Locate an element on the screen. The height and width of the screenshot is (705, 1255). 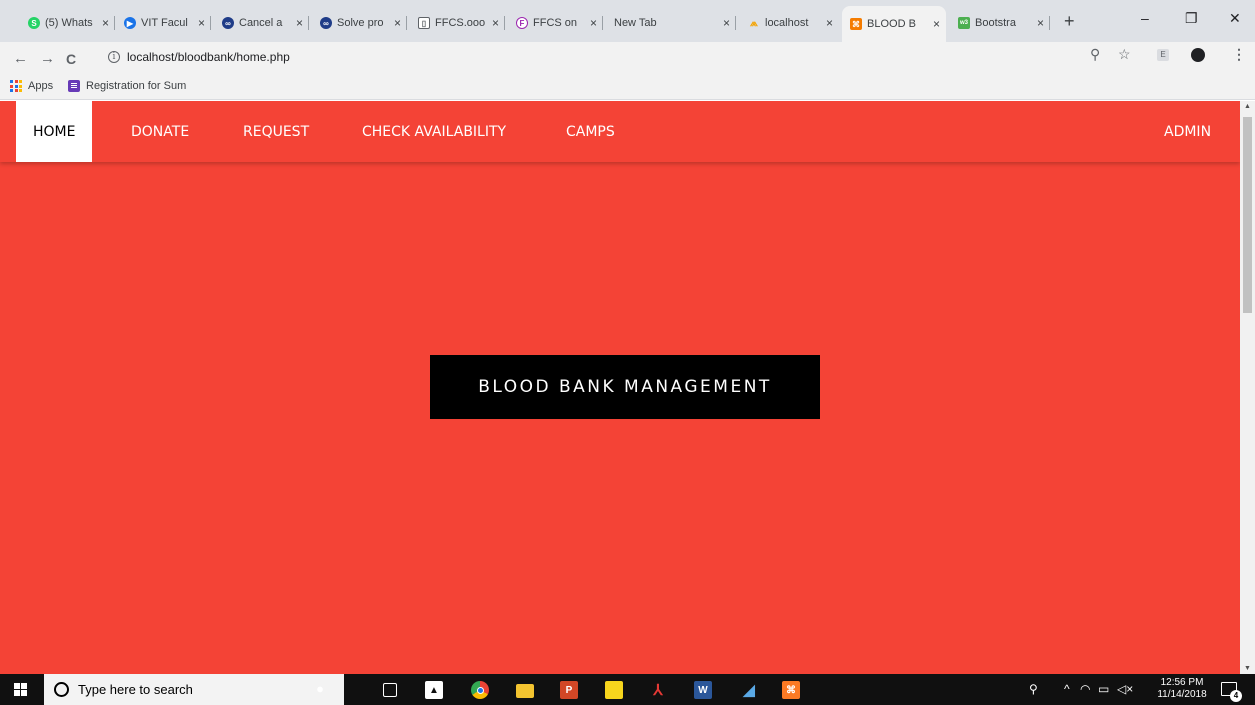
nav-admin: ADMIN is located at coordinates (1187, 131).